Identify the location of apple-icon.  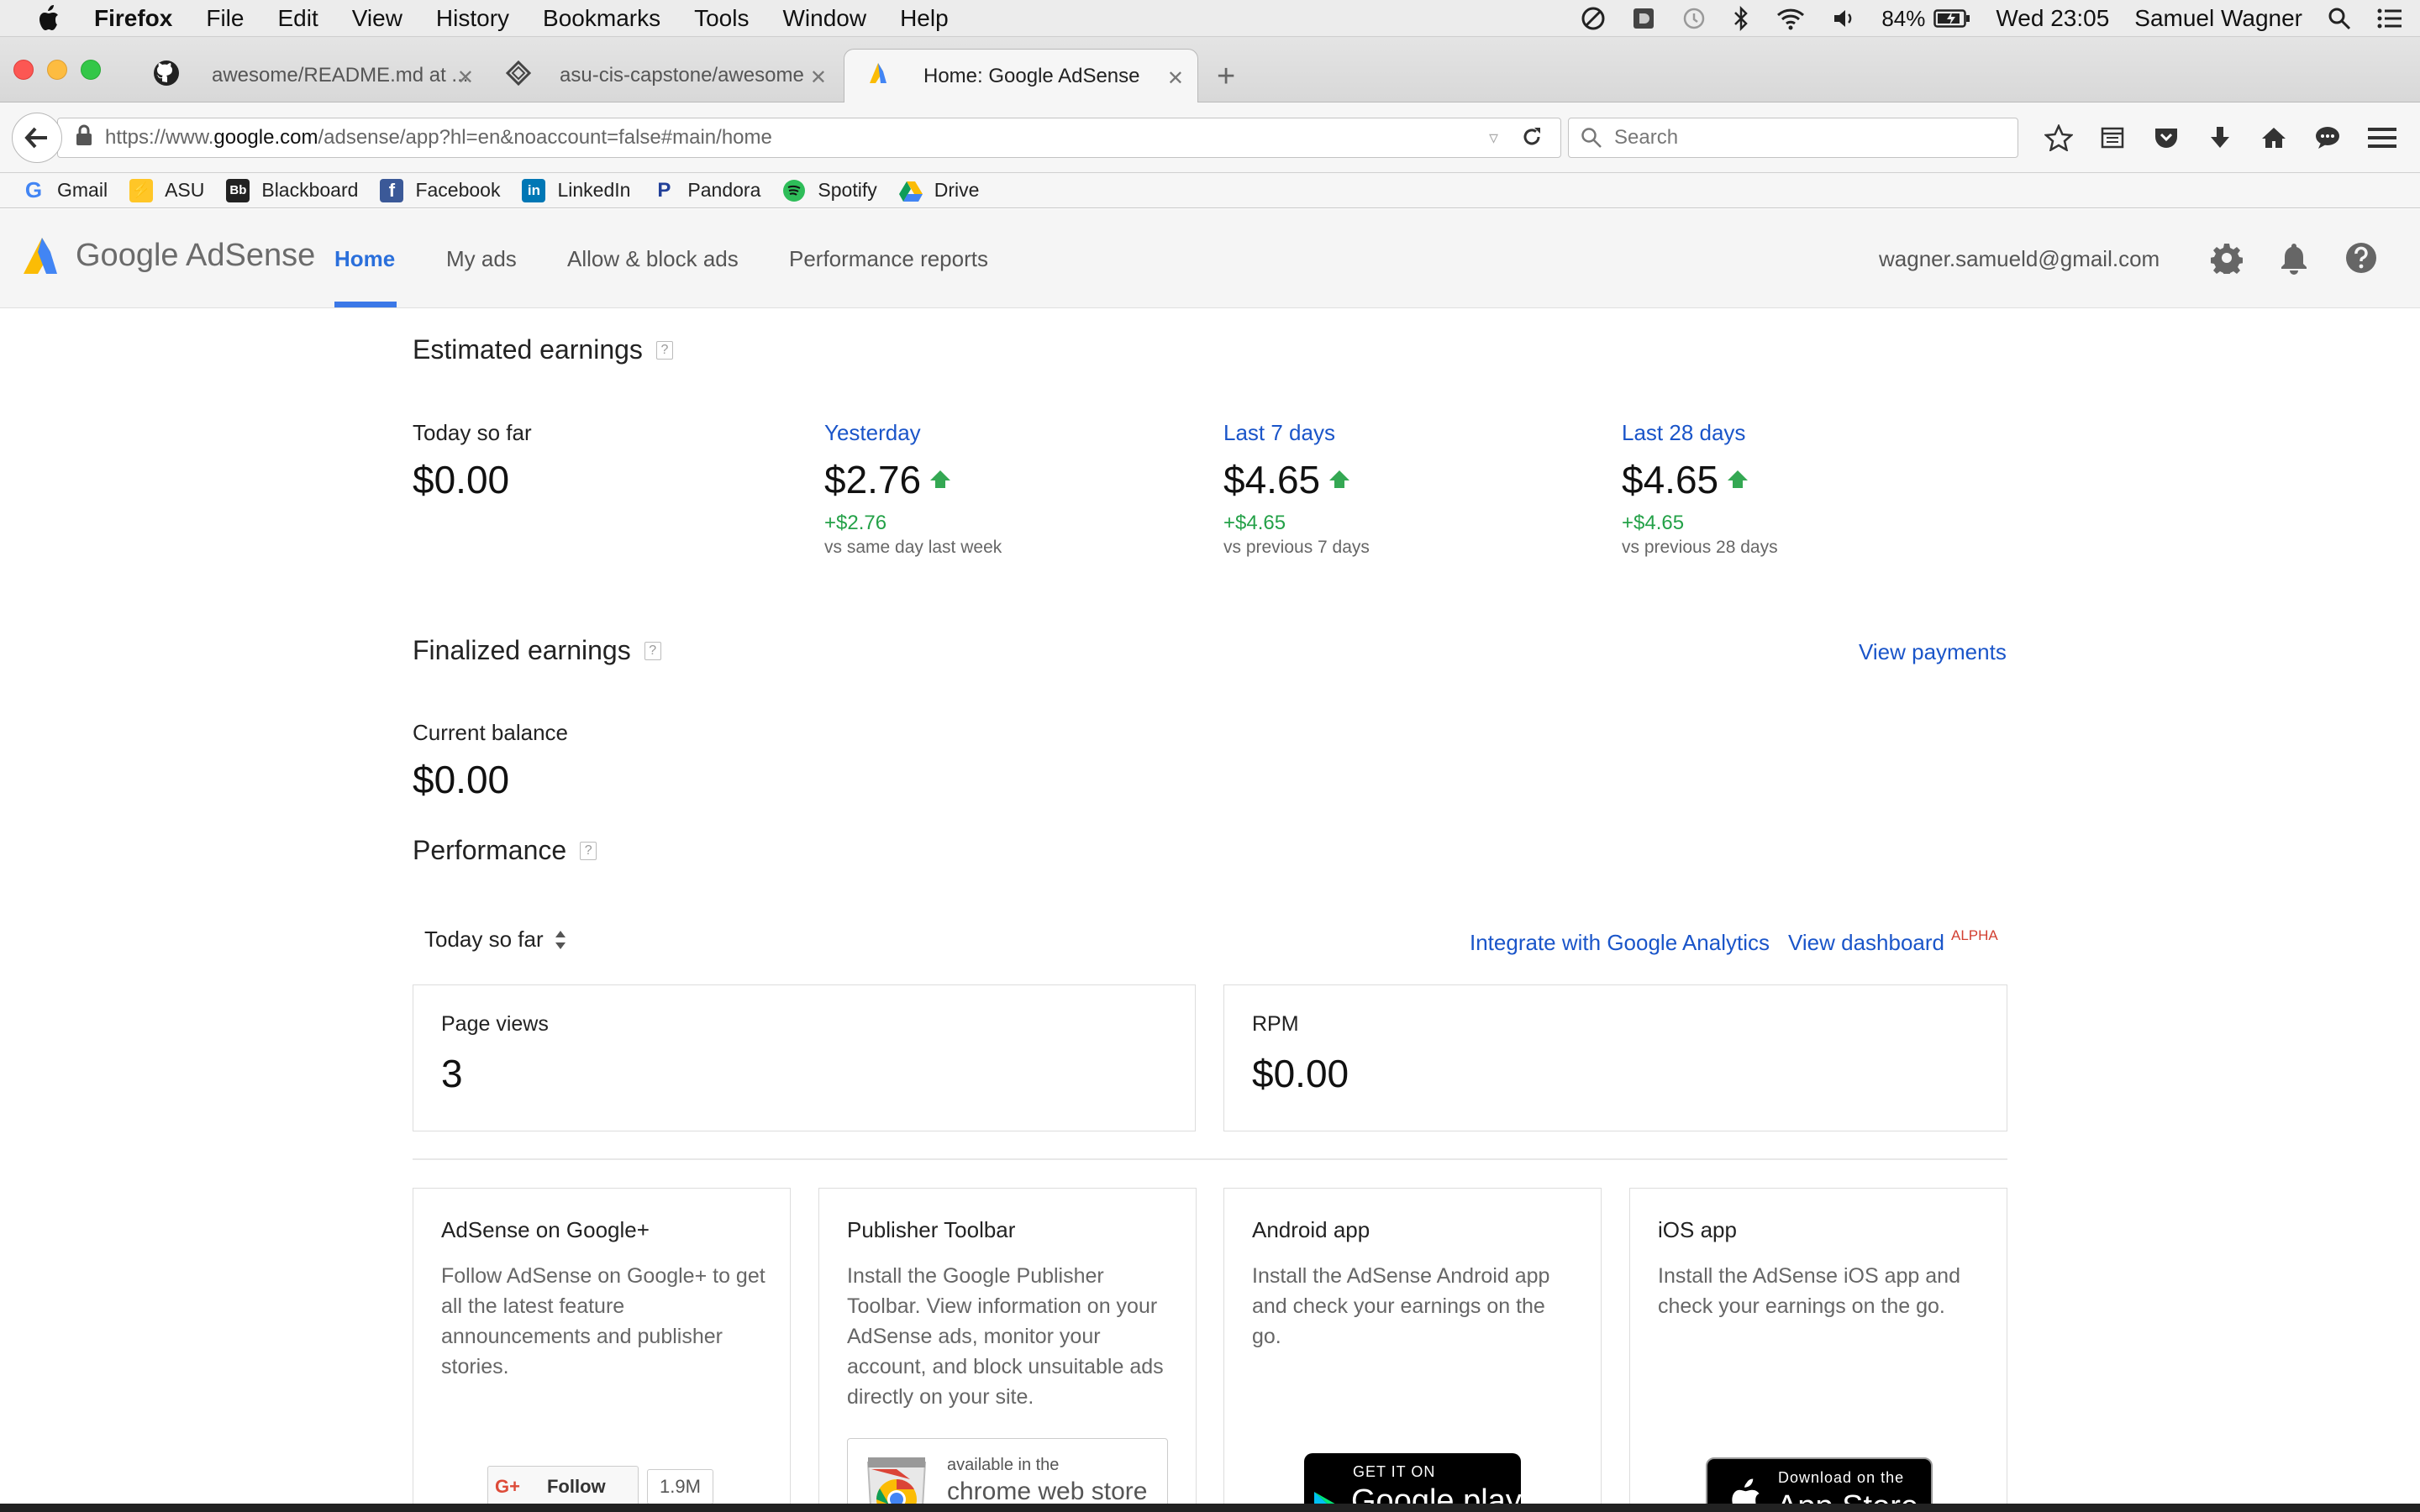
(47, 18).